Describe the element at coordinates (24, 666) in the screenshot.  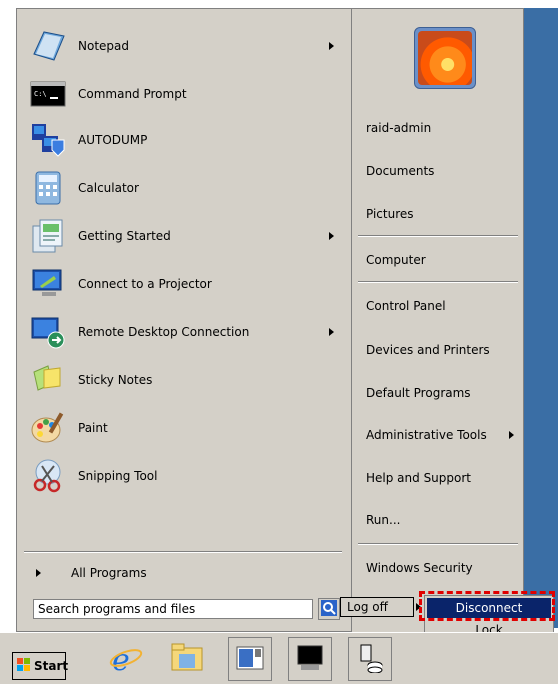
I see `windows-logo-icon` at that location.